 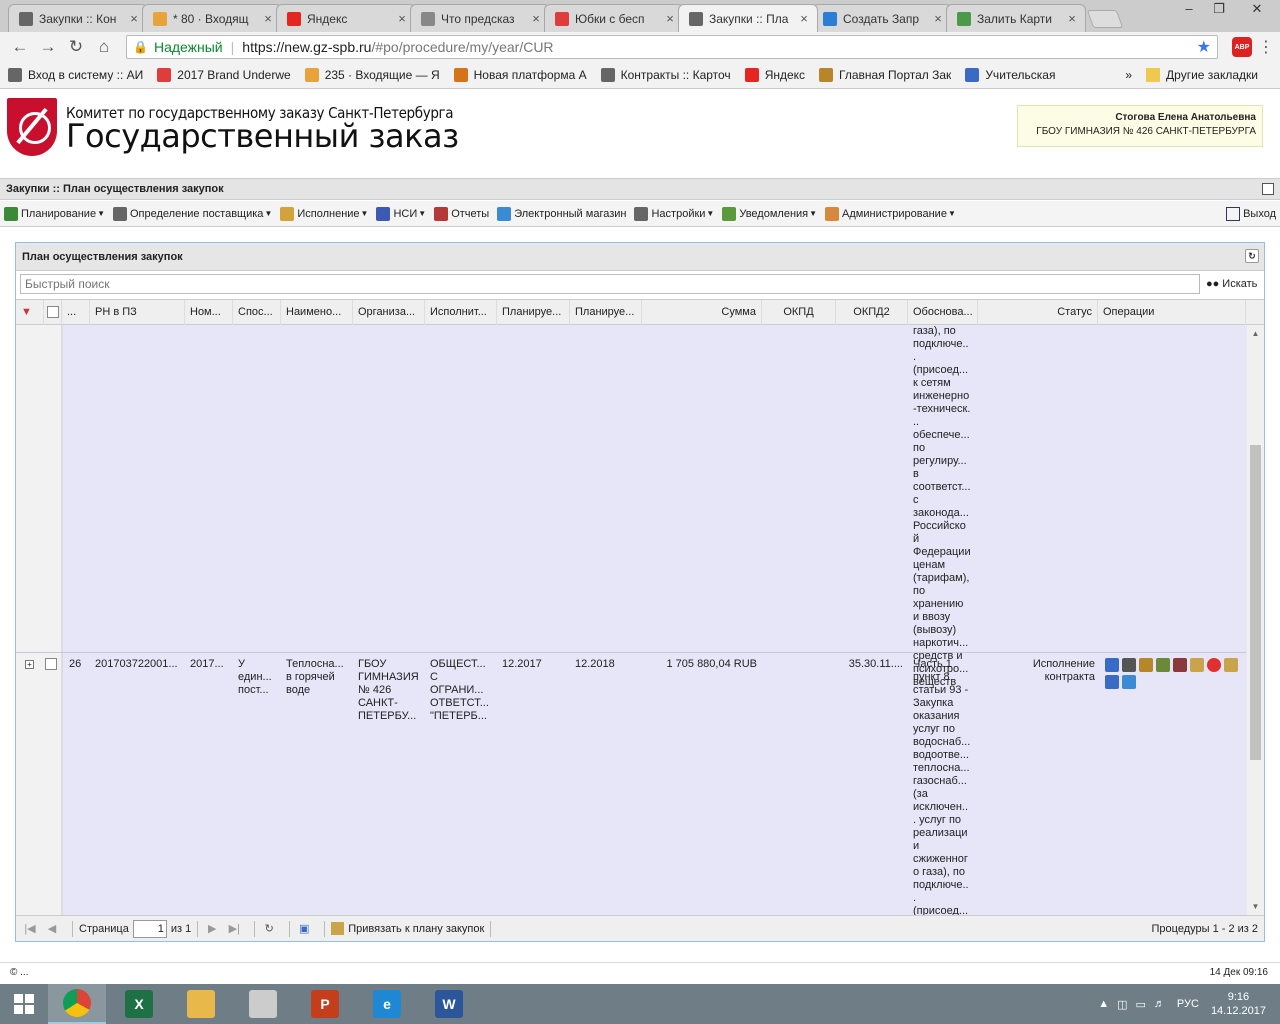 I want to click on info-icon, so click(x=1129, y=682).